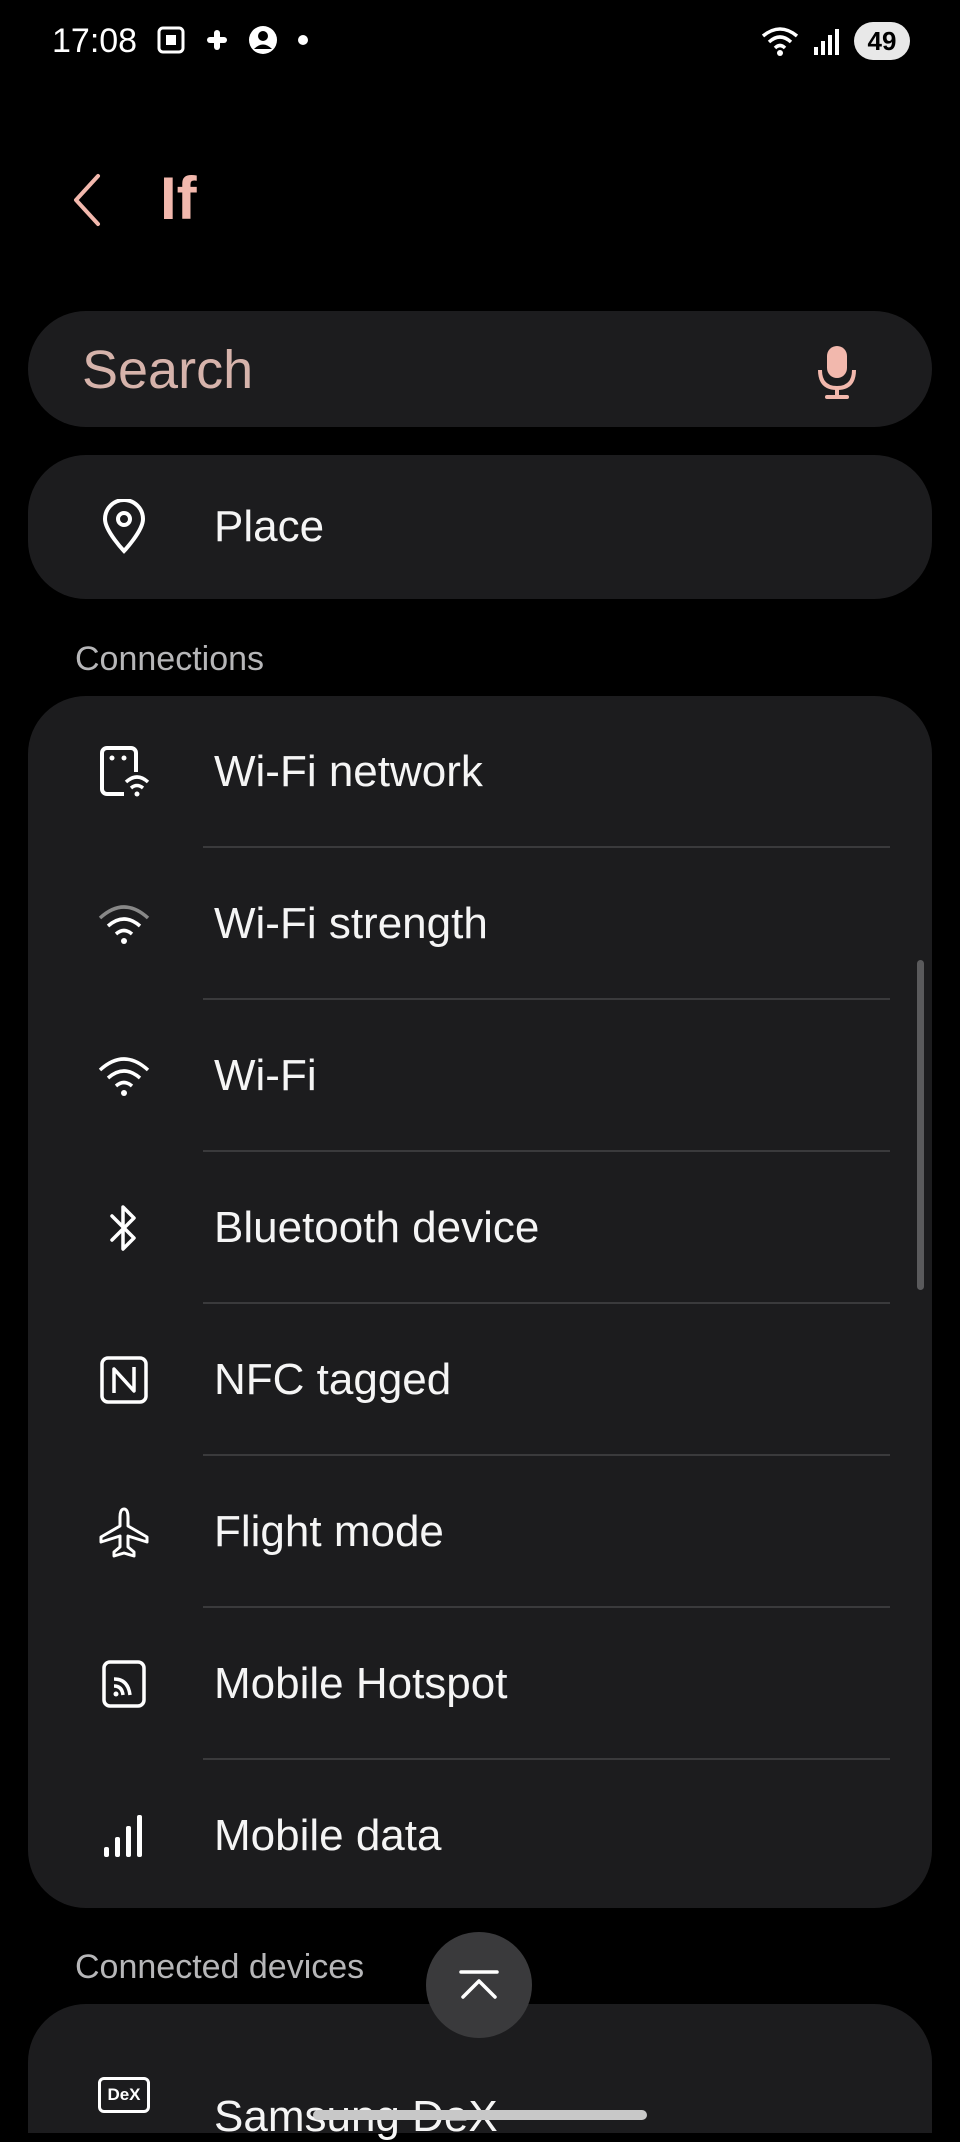 This screenshot has width=960, height=2142. I want to click on slack-icon, so click(217, 40).